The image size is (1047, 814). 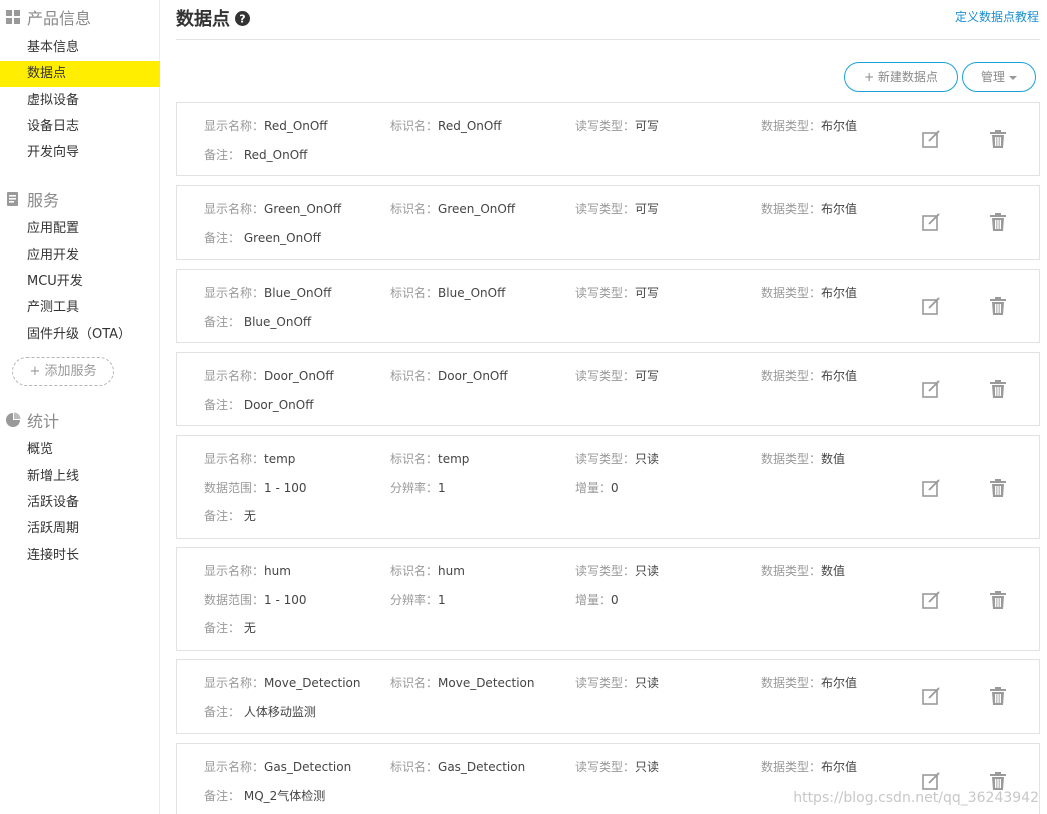 What do you see at coordinates (264, 795) in the screenshot?
I see `note: 备注： MQ_2气体检测` at bounding box center [264, 795].